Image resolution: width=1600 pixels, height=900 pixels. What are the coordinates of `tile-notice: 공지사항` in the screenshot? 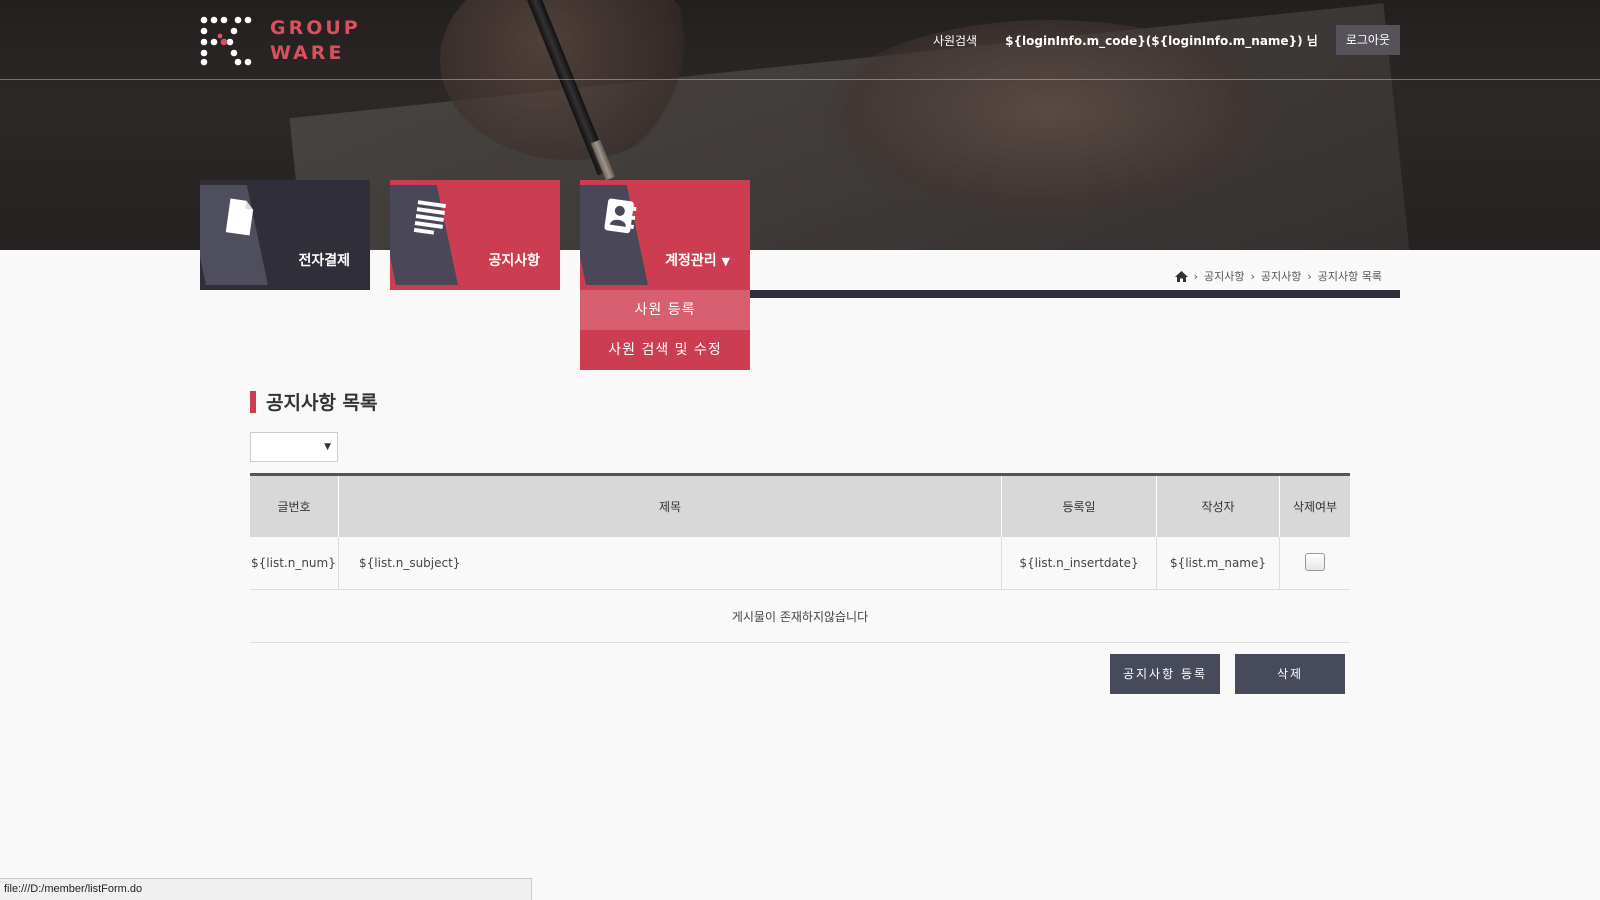 It's located at (475, 235).